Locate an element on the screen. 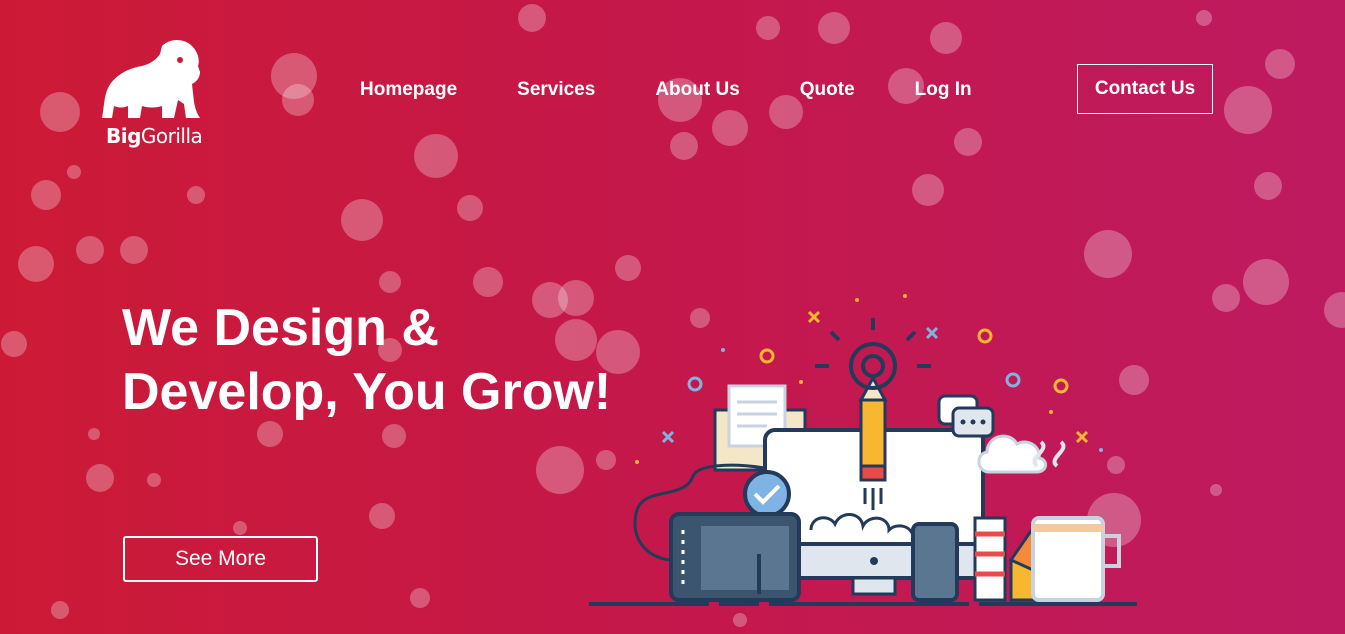 The width and height of the screenshot is (1345, 634). lightbulb-icon is located at coordinates (873, 354).